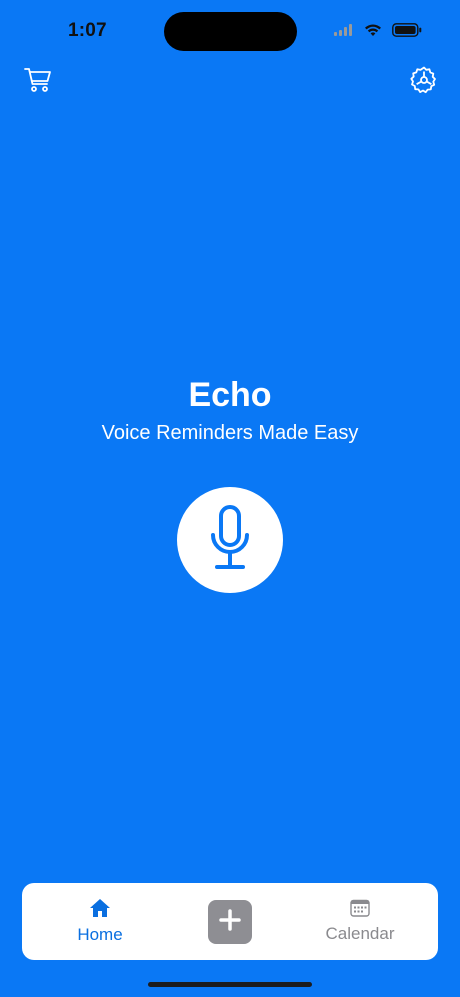 The image size is (460, 997). What do you see at coordinates (87, 30) in the screenshot?
I see `status-time: 1:07` at bounding box center [87, 30].